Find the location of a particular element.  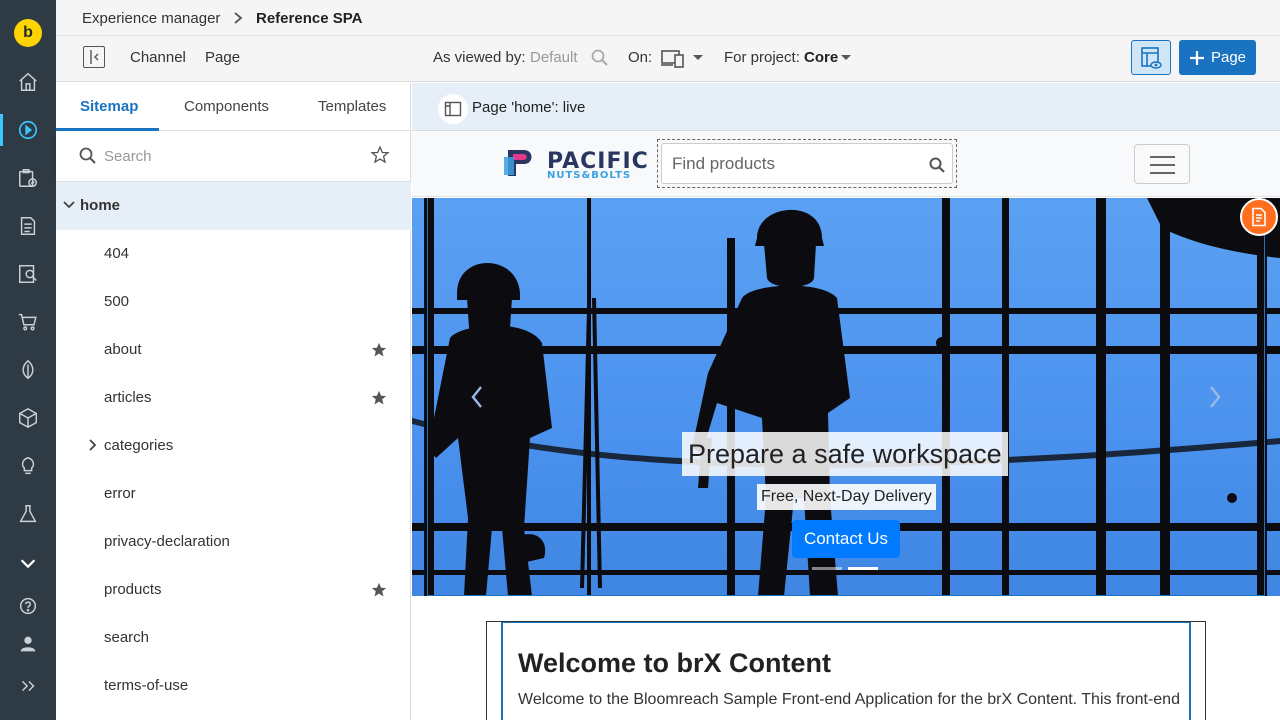

more-icon is located at coordinates (28, 563).